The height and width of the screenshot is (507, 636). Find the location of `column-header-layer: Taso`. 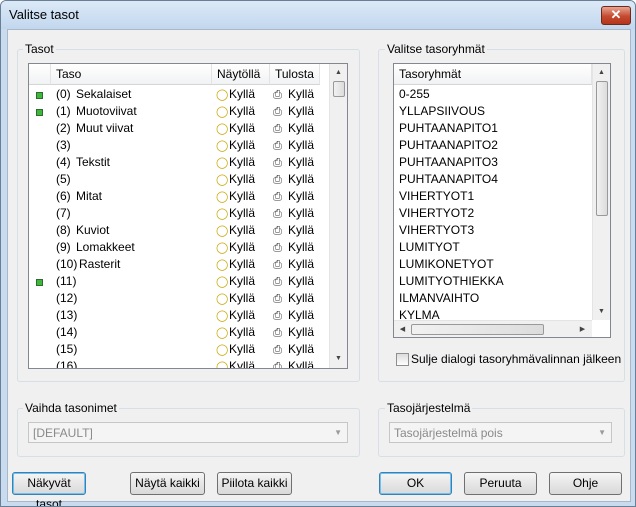

column-header-layer: Taso is located at coordinates (131, 74).